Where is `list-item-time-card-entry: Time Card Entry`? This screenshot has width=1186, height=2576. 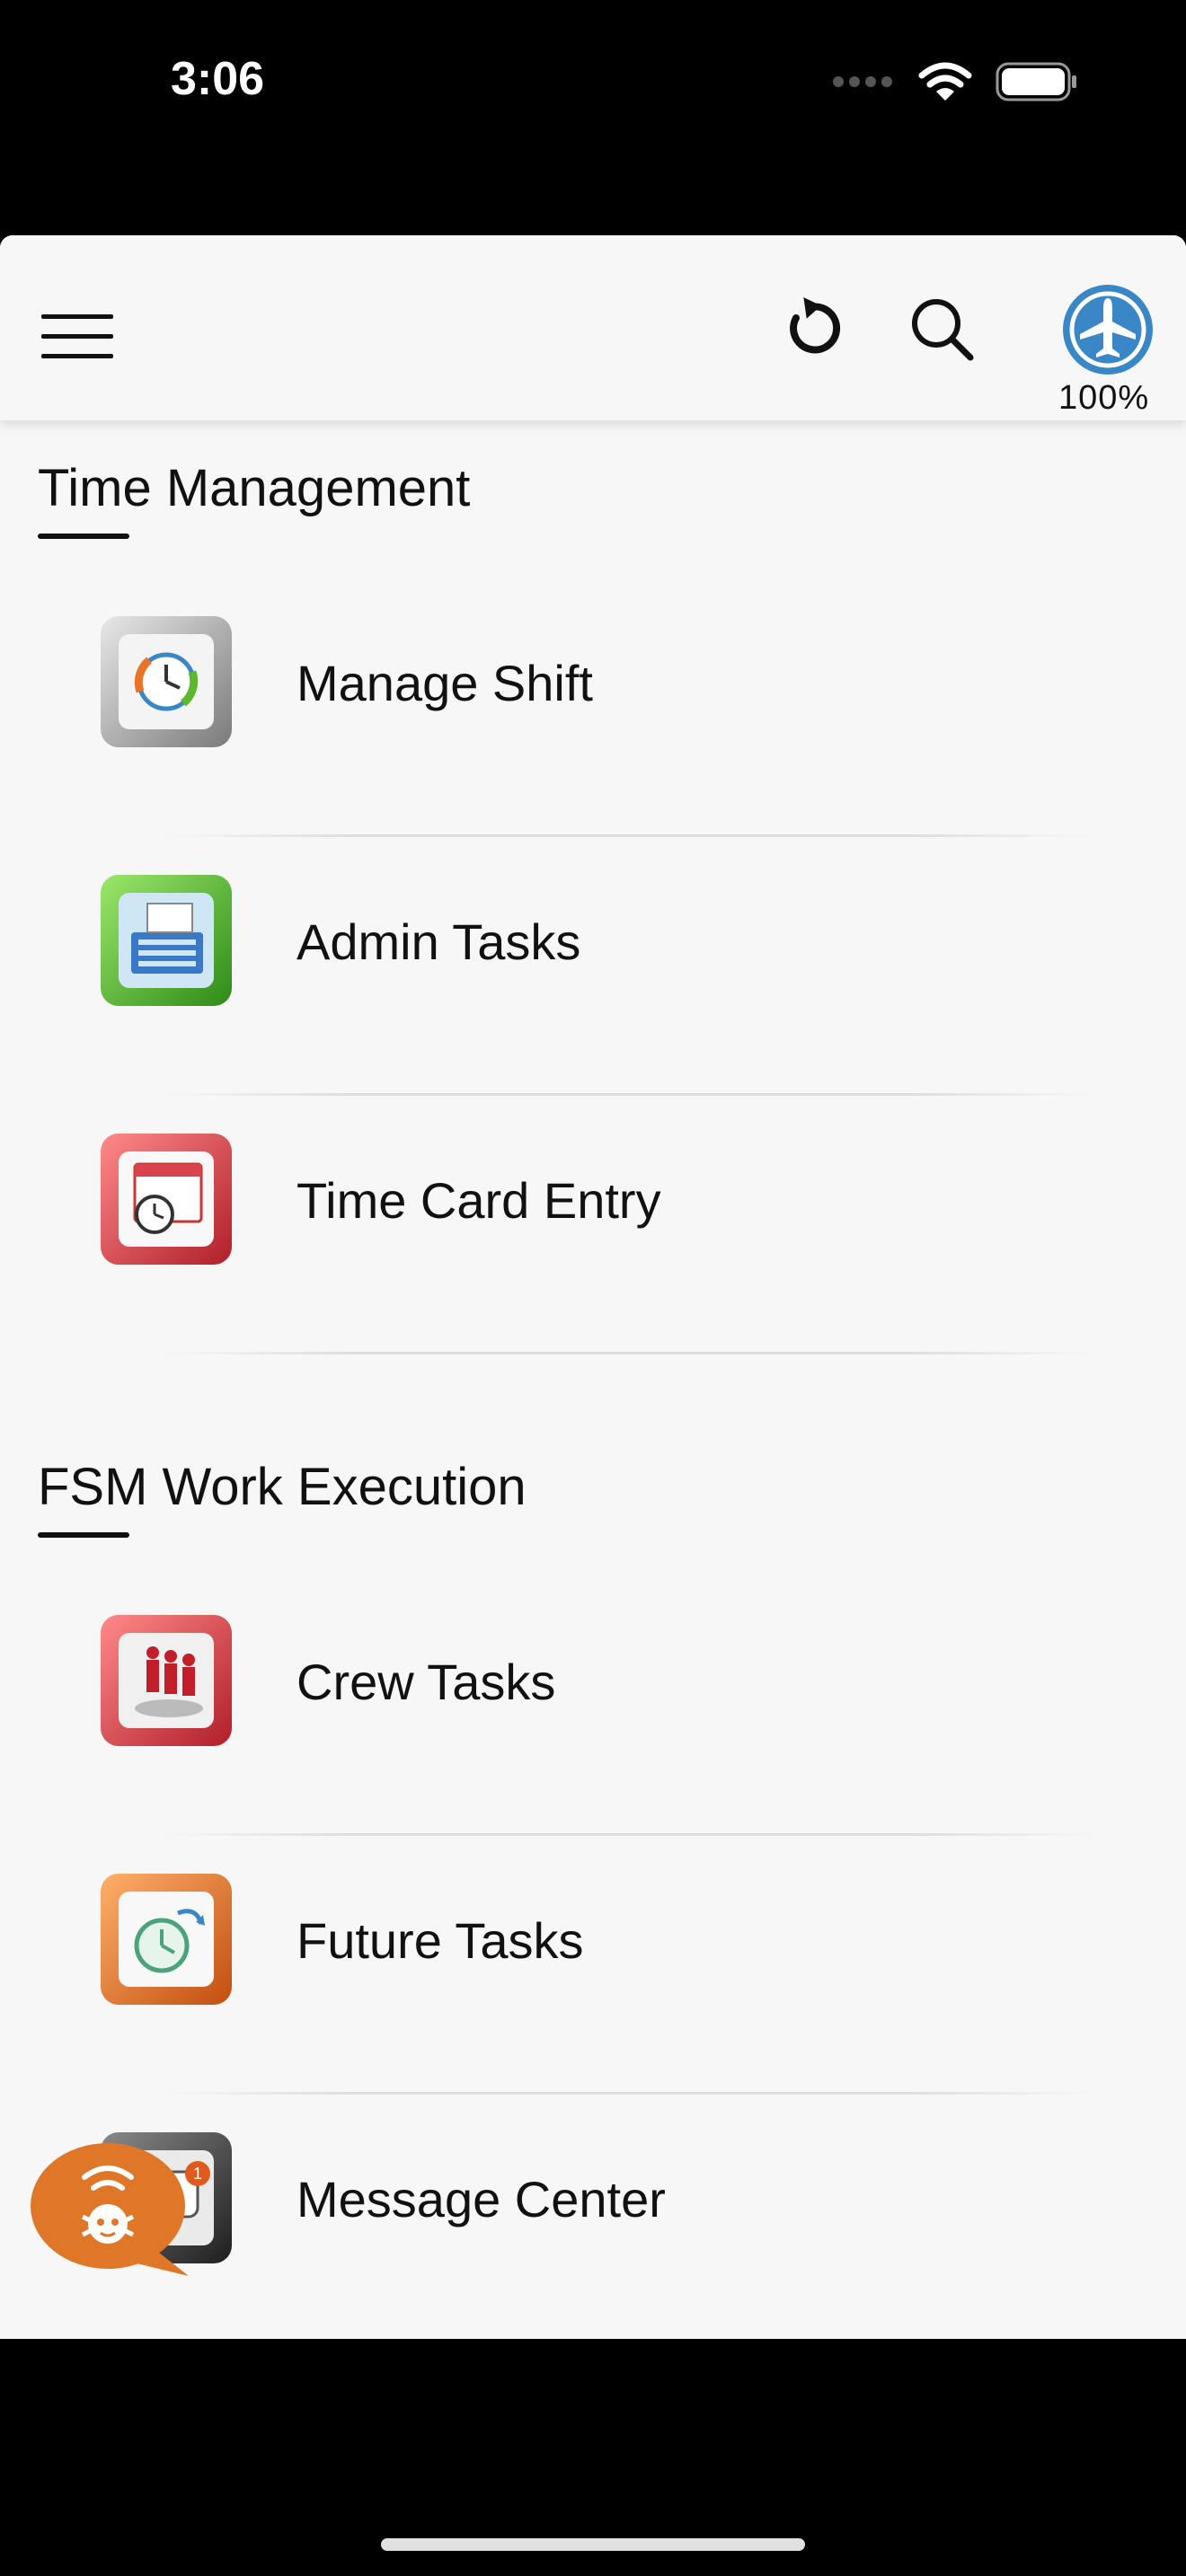 list-item-time-card-entry: Time Card Entry is located at coordinates (593, 1225).